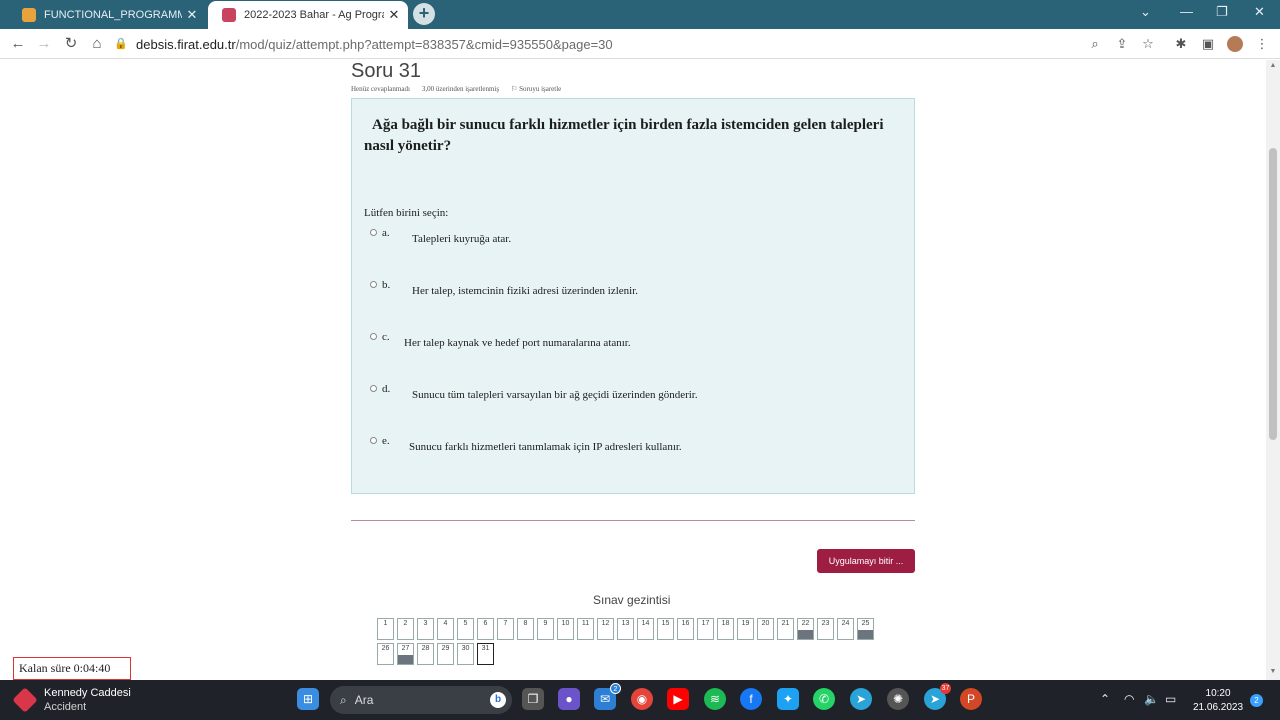  What do you see at coordinates (751, 699) in the screenshot?
I see `facebook-icon: f` at bounding box center [751, 699].